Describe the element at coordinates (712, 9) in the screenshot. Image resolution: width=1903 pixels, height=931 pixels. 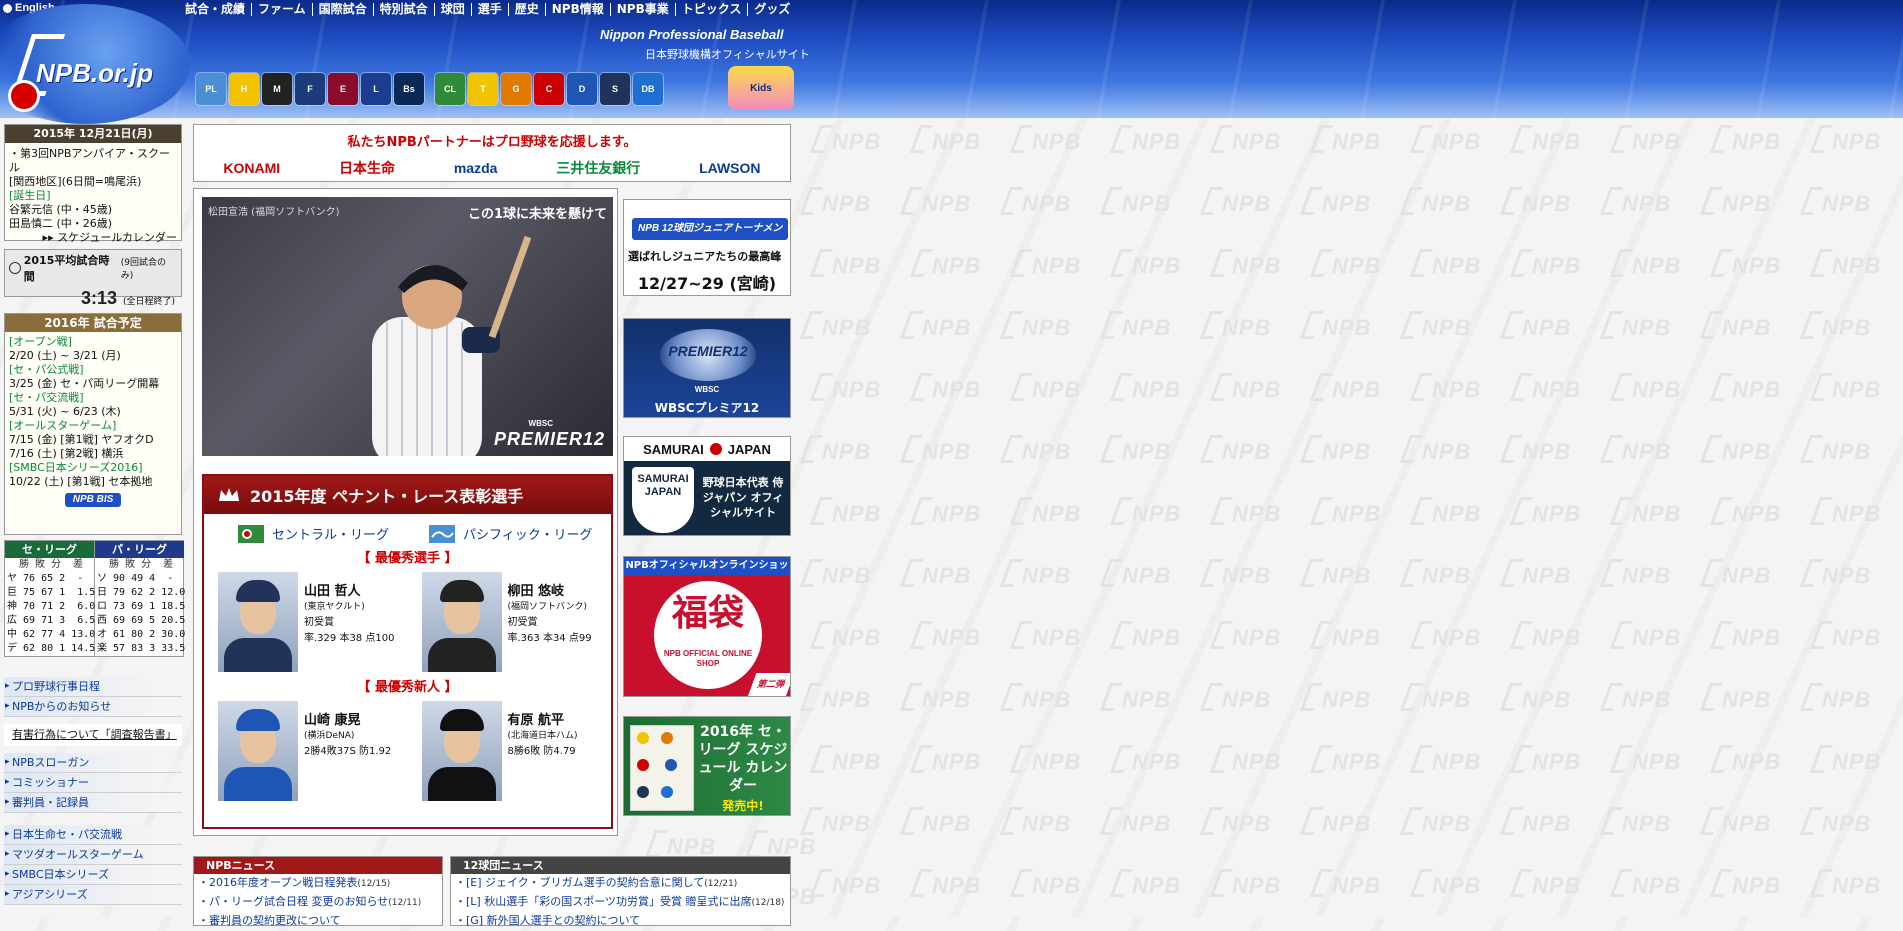
I see `nav-item: トピックス` at that location.